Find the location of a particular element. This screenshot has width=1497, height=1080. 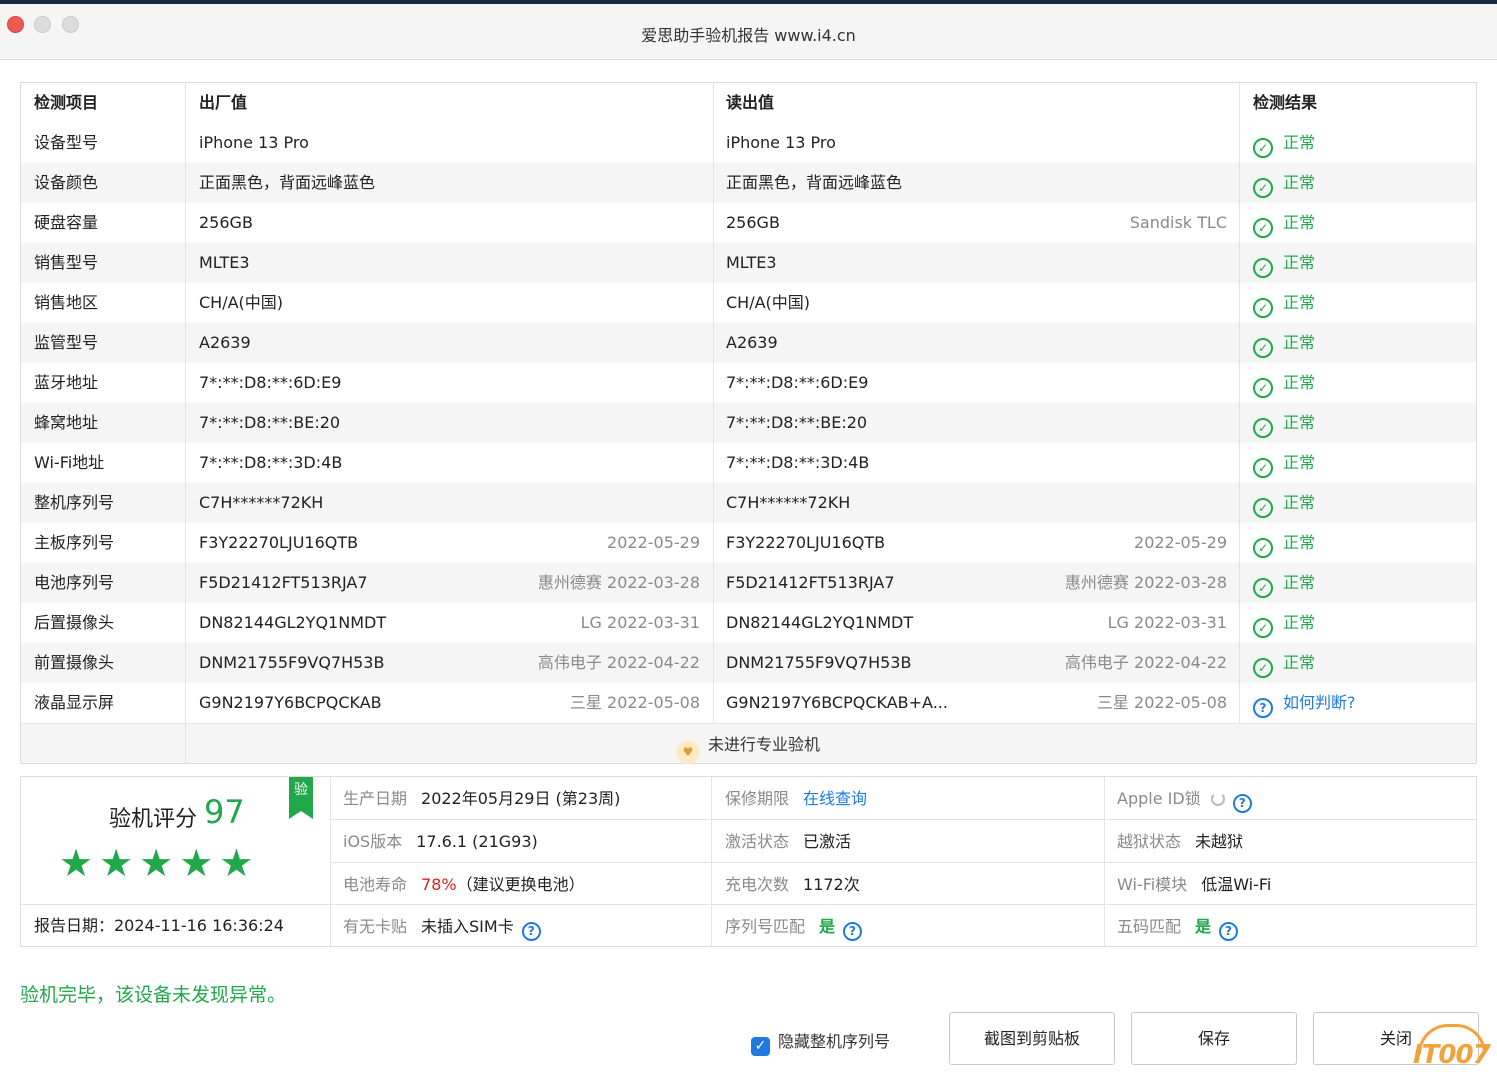

row-factory-value: 正面黑色，背面远峰蓝色 is located at coordinates (287, 182).